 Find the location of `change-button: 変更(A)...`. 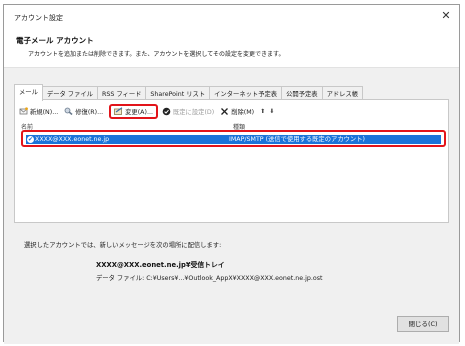

change-button: 変更(A)... is located at coordinates (133, 111).